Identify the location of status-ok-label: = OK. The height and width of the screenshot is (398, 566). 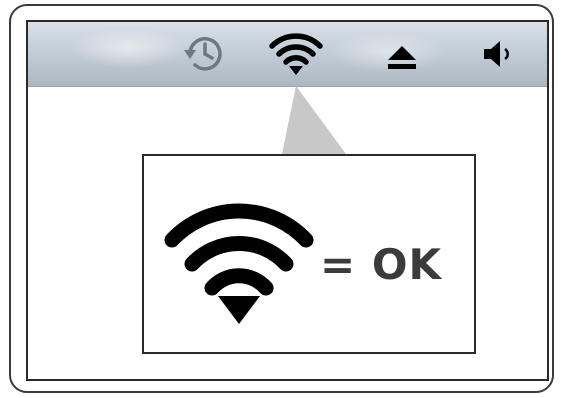
(381, 264).